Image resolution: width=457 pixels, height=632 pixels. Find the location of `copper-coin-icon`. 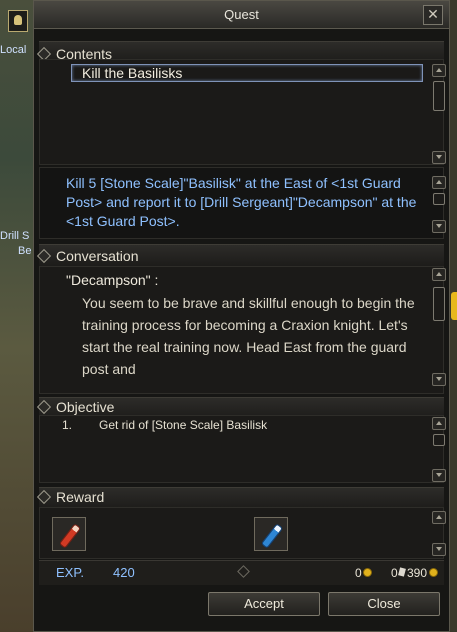

copper-coin-icon is located at coordinates (433, 572).